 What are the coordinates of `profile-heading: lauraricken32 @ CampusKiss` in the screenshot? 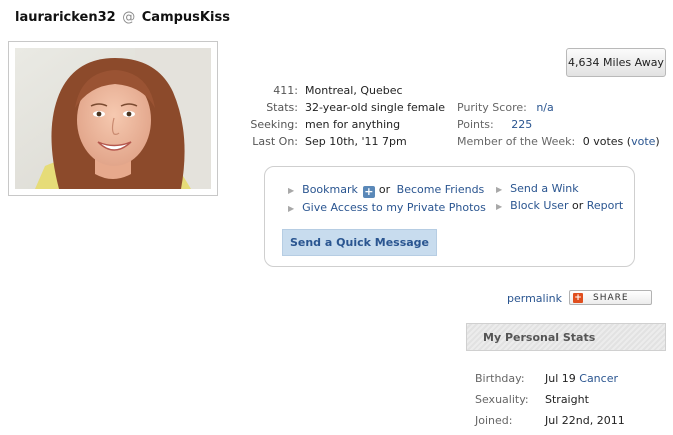 It's located at (122, 17).